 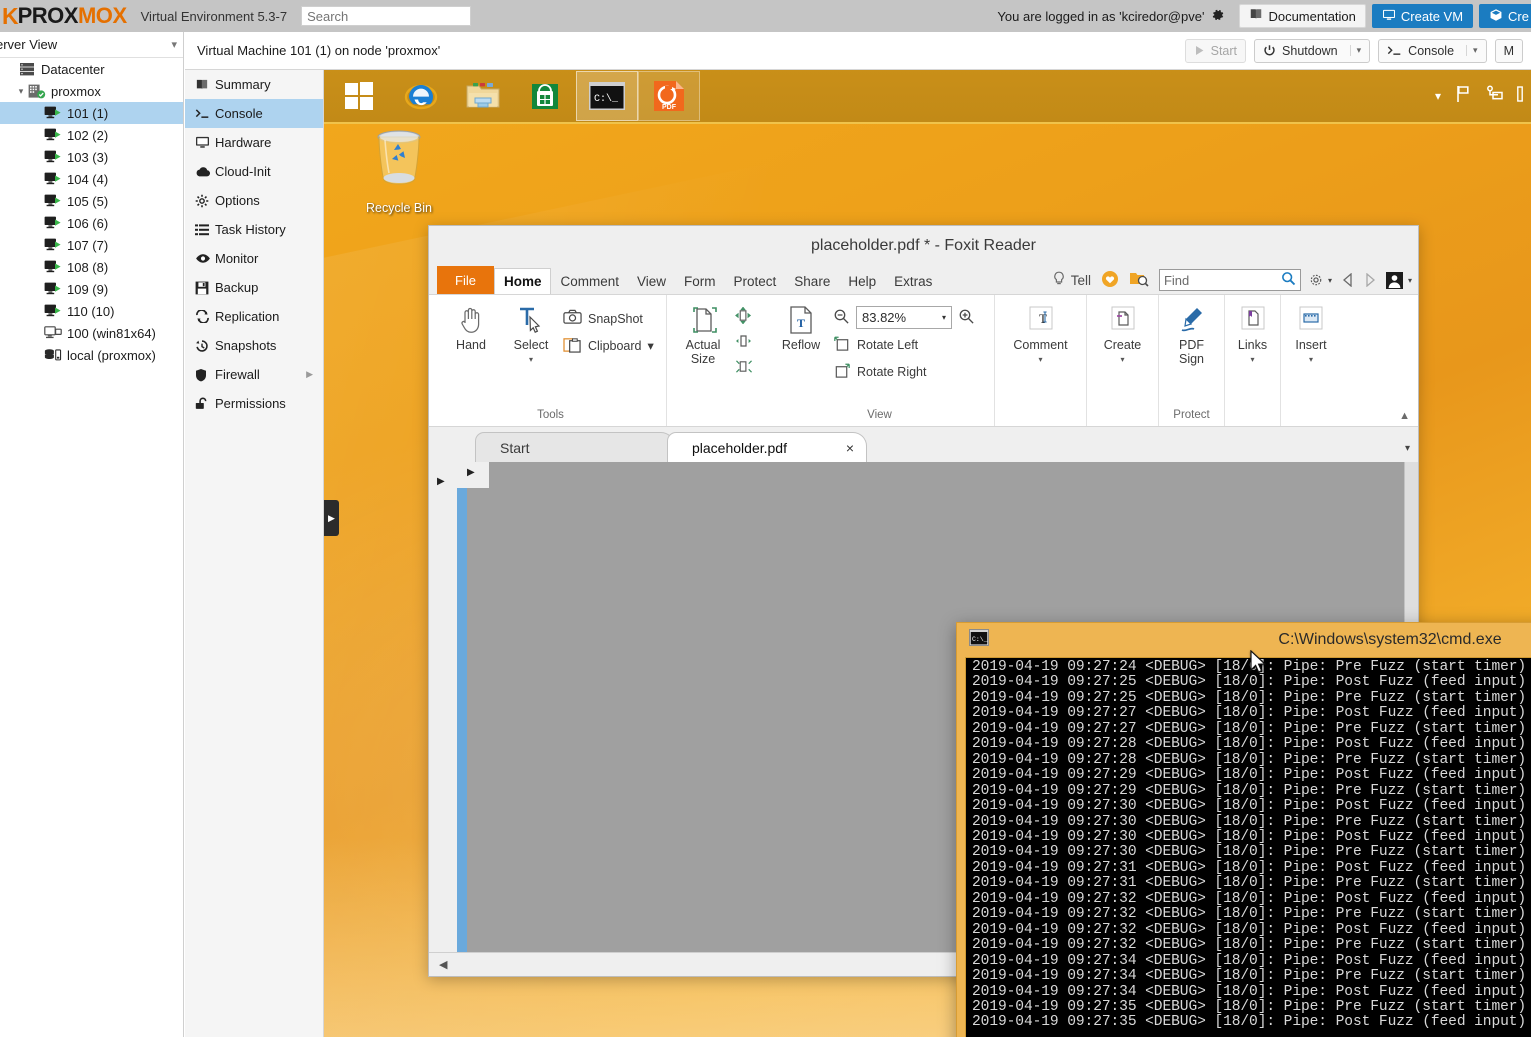 What do you see at coordinates (608, 318) in the screenshot?
I see `snapshot-button: SnapShot` at bounding box center [608, 318].